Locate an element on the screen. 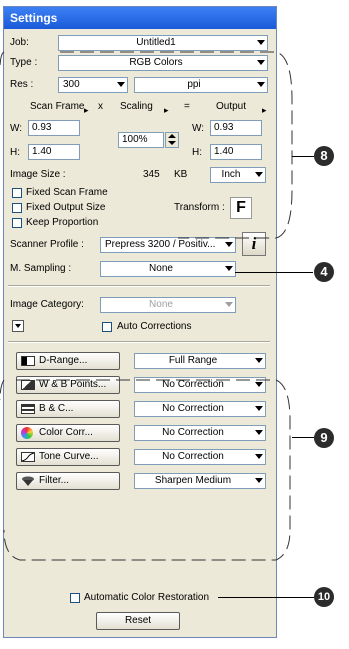  callout-4: 4 is located at coordinates (324, 272).